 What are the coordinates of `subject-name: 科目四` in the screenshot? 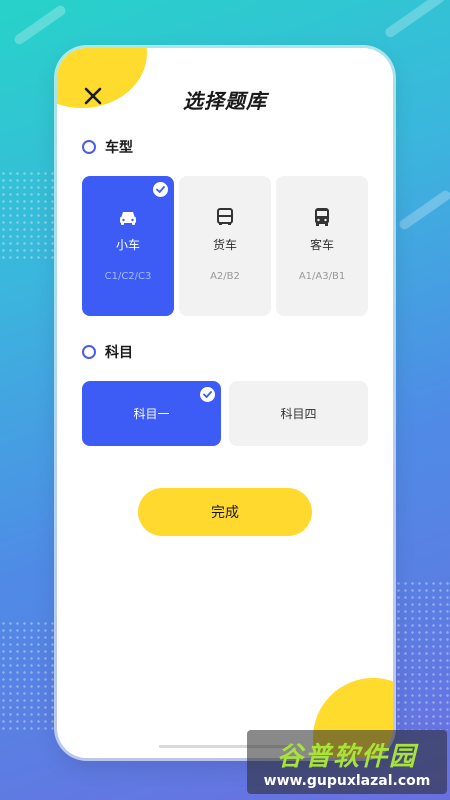 It's located at (298, 414).